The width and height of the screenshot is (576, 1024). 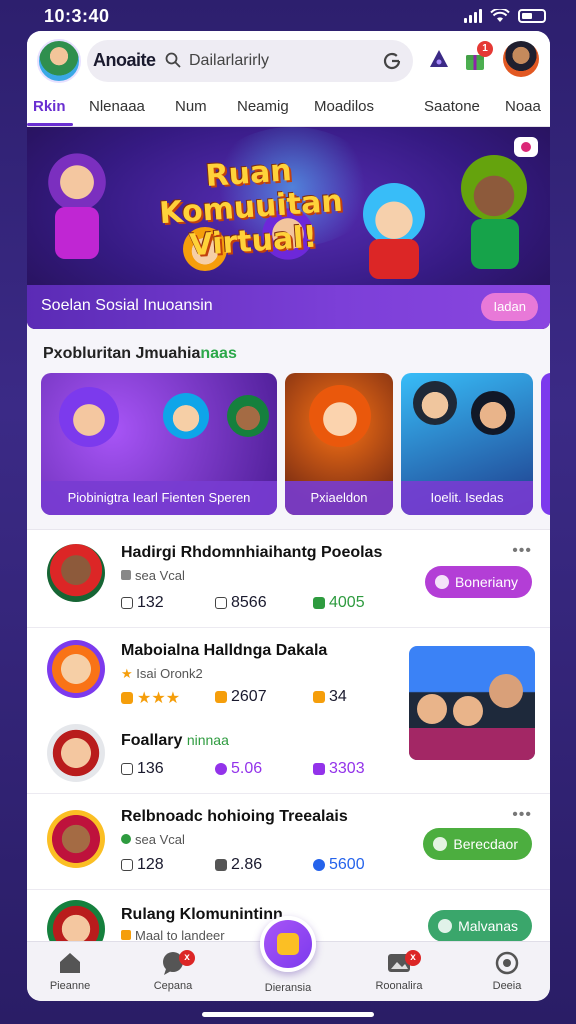 I want to click on comment-count: 136, so click(x=142, y=769).